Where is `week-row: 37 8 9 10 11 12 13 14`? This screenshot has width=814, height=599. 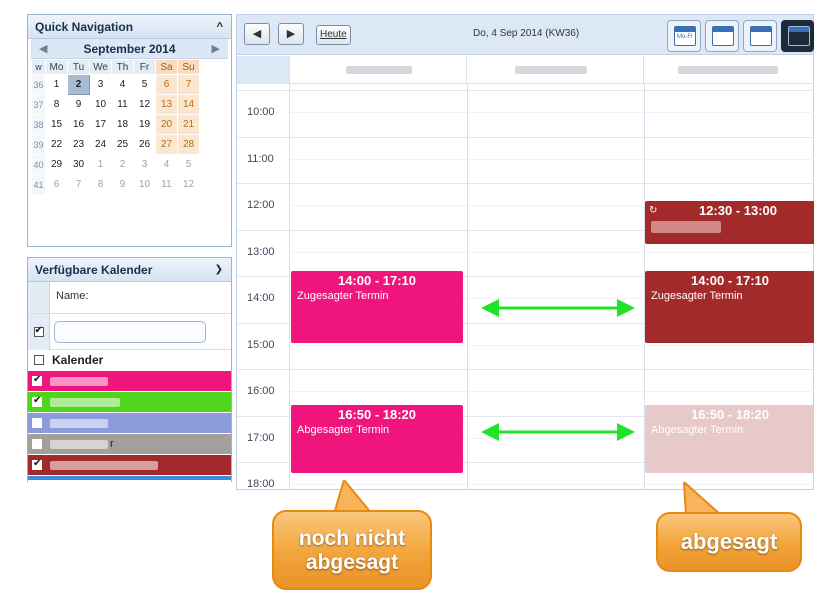
week-row: 37 8 9 10 11 12 13 14 is located at coordinates (115, 104).